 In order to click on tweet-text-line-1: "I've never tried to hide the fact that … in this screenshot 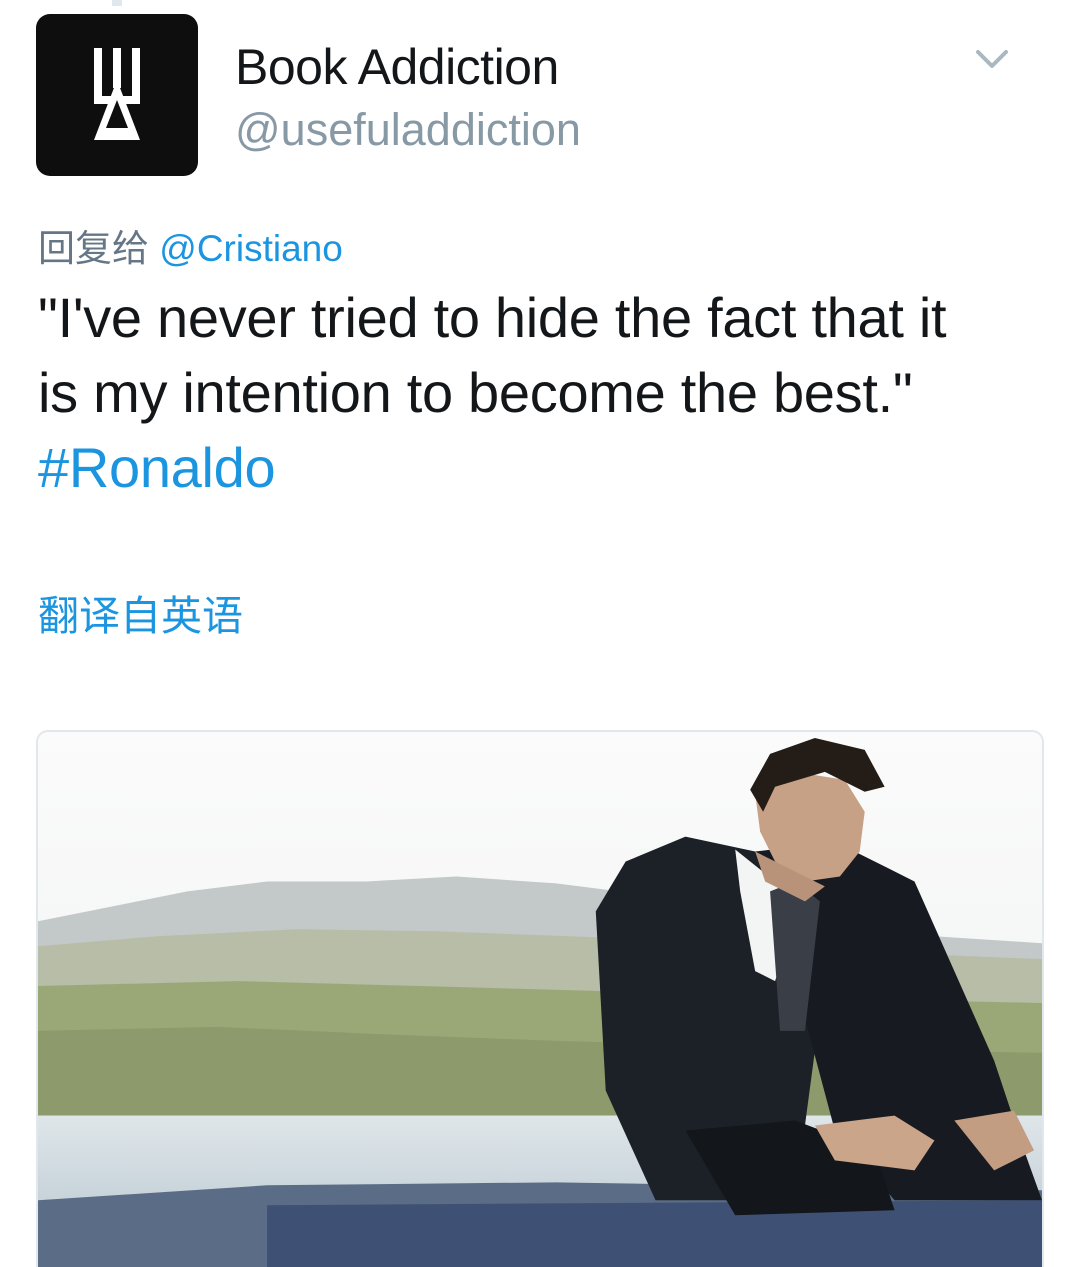, I will do `click(492, 317)`.